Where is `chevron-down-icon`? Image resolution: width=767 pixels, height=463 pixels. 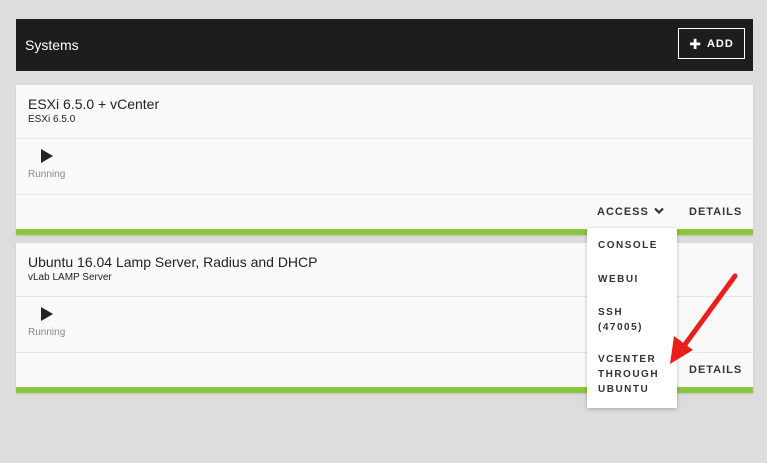 chevron-down-icon is located at coordinates (659, 212).